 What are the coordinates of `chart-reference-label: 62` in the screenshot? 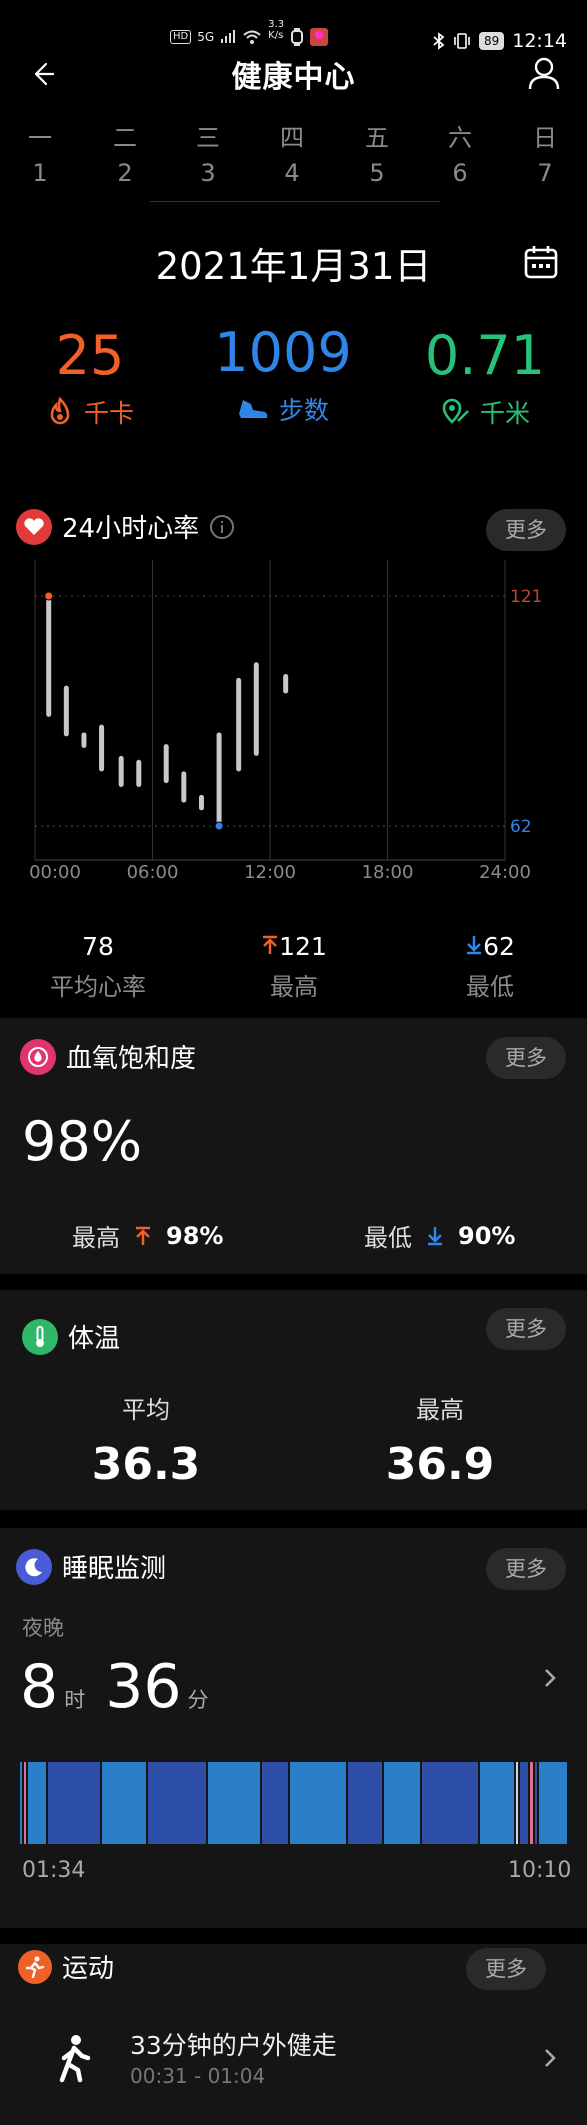 It's located at (521, 827).